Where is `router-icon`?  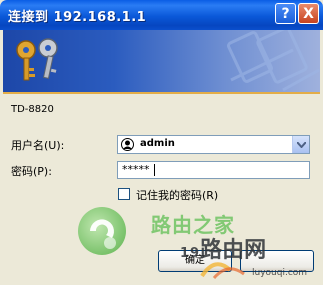
router-icon is located at coordinates (222, 271).